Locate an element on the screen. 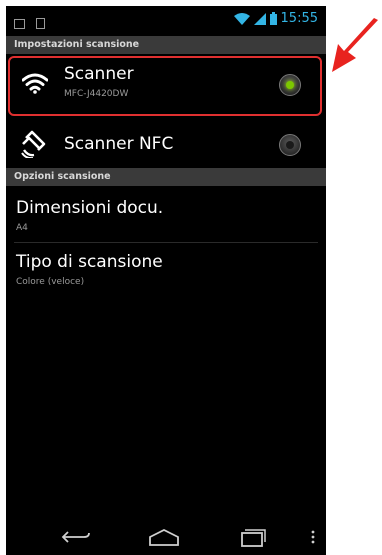 The image size is (382, 555). home-button is located at coordinates (164, 537).